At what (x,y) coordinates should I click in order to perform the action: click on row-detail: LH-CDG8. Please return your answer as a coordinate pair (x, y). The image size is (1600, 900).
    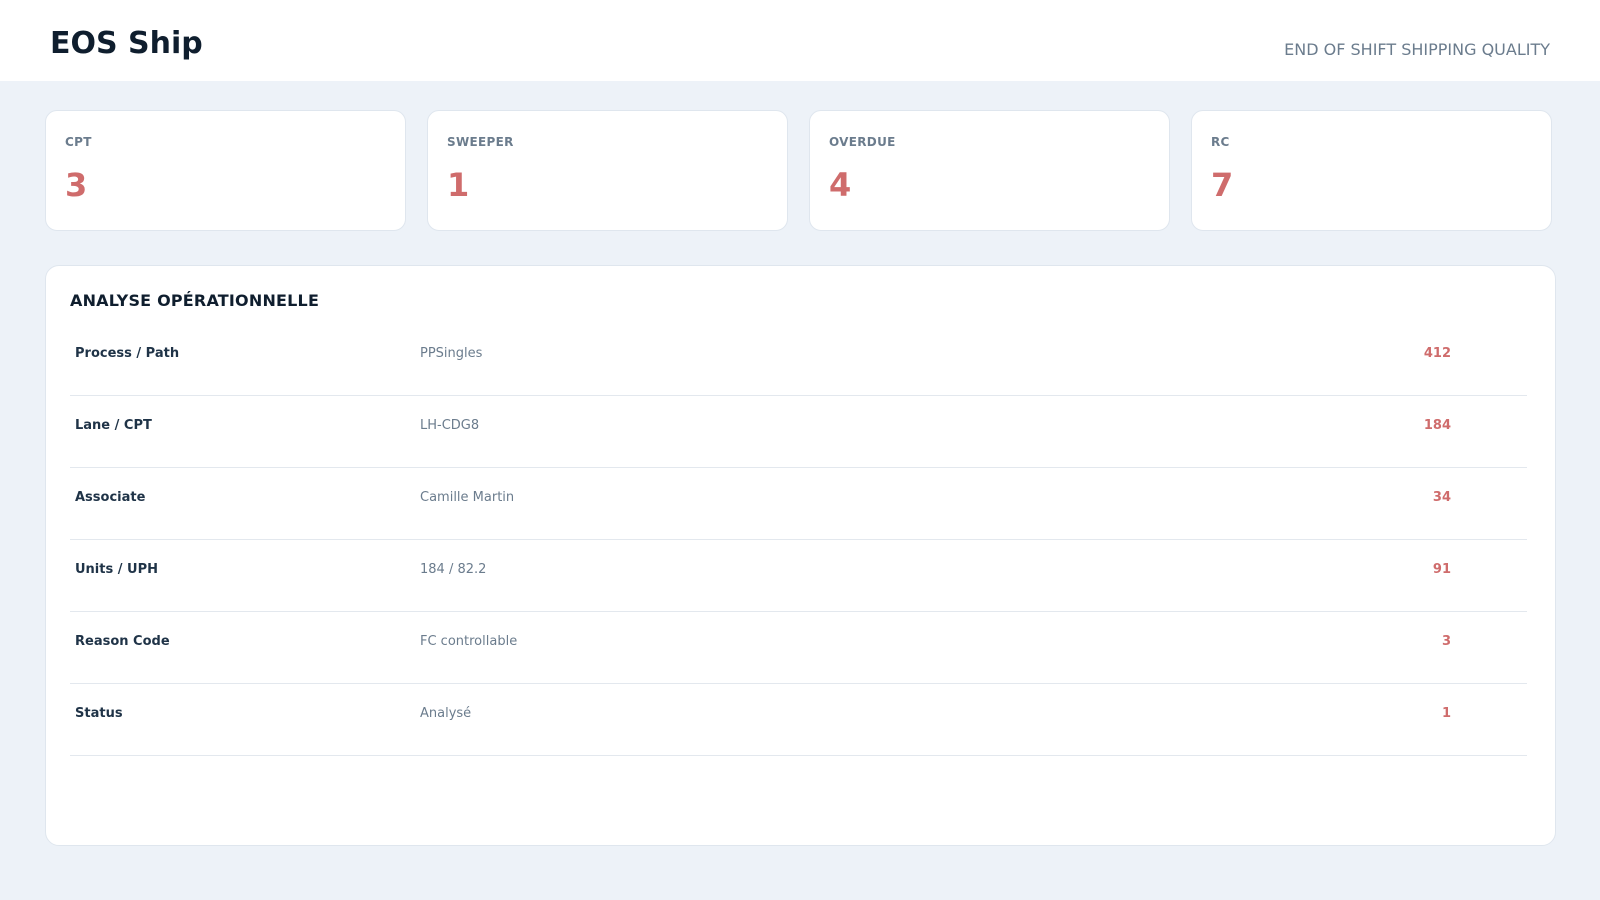
    Looking at the image, I should click on (450, 425).